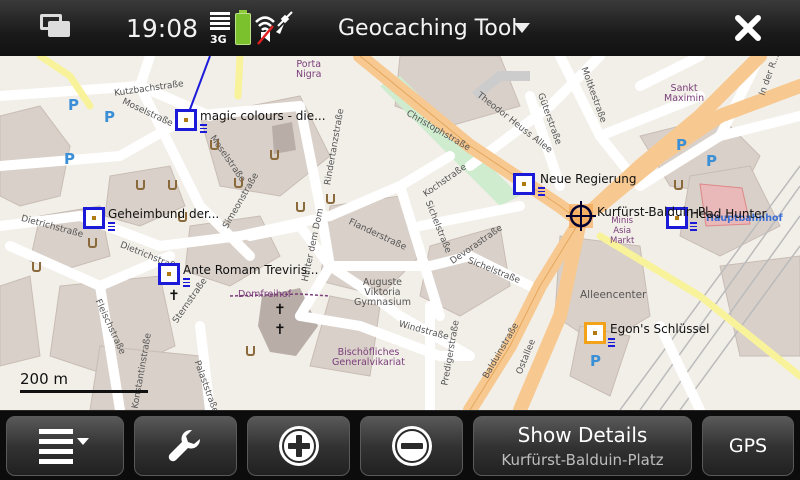 The width and height of the screenshot is (800, 480). I want to click on wrench-icon, so click(184, 445).